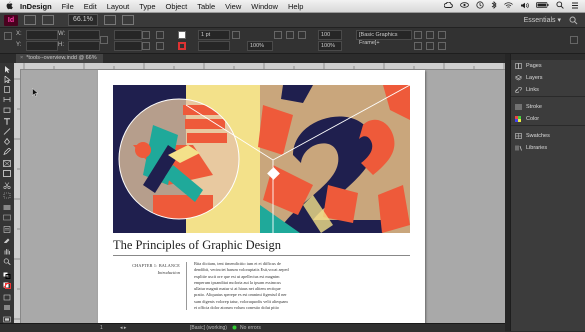 The height and width of the screenshot is (332, 585). I want to click on screen-mode-icon, so click(109, 20).